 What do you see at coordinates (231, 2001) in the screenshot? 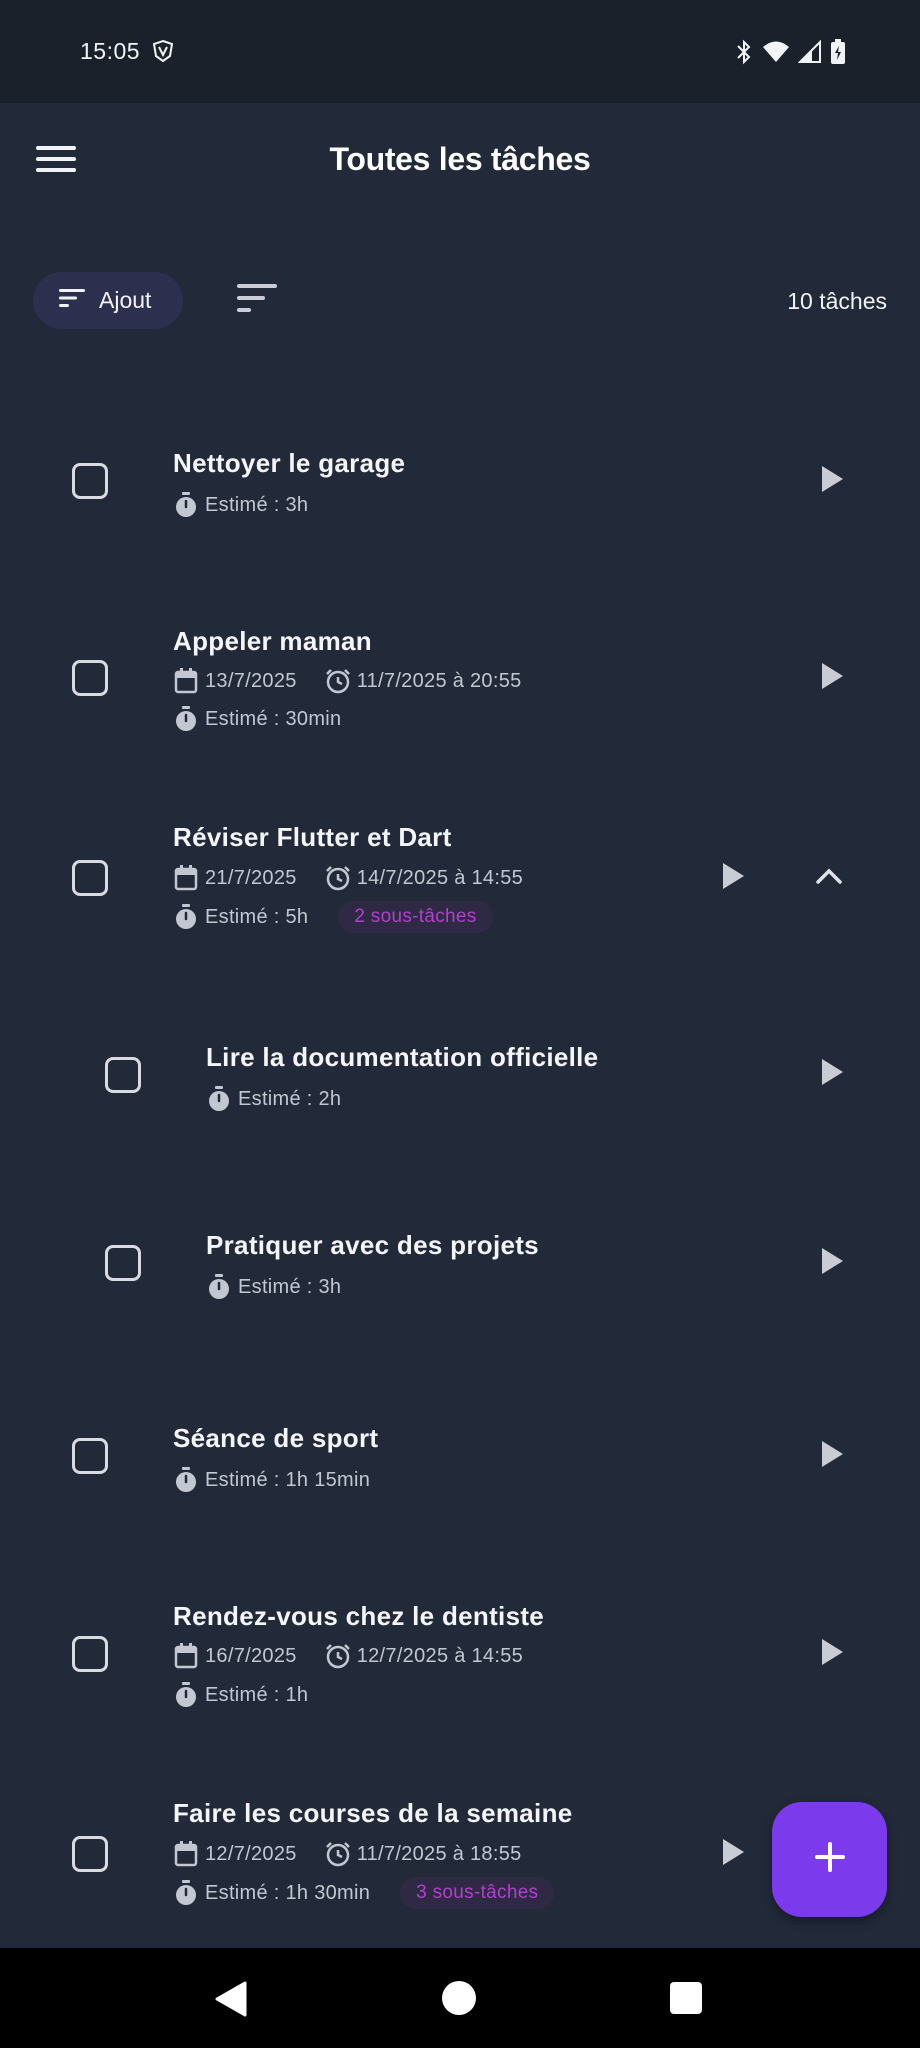
I see `back-icon` at bounding box center [231, 2001].